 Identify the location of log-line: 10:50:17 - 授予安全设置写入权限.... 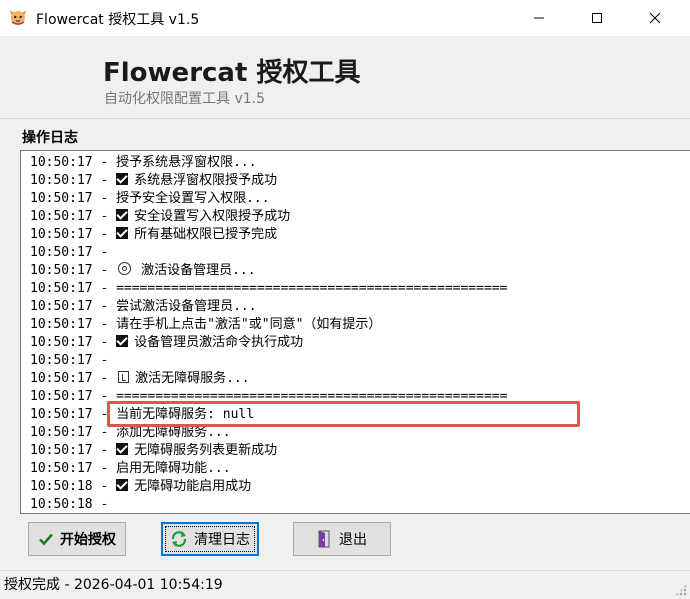
(268, 199).